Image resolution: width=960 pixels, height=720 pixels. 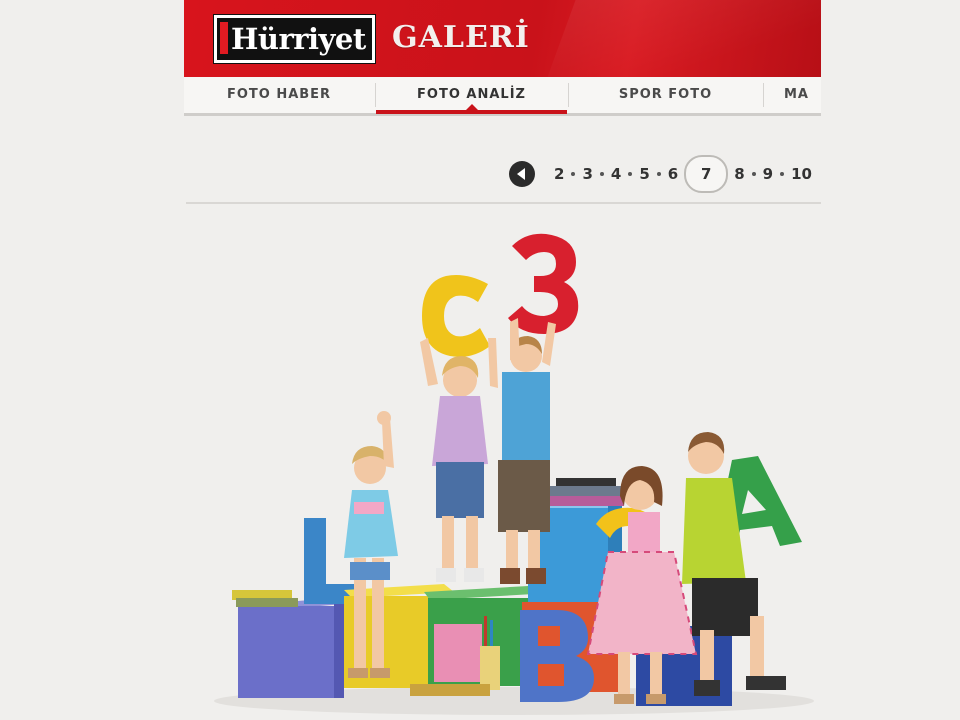 What do you see at coordinates (298, 39) in the screenshot?
I see `logo-text: Hürriyet` at bounding box center [298, 39].